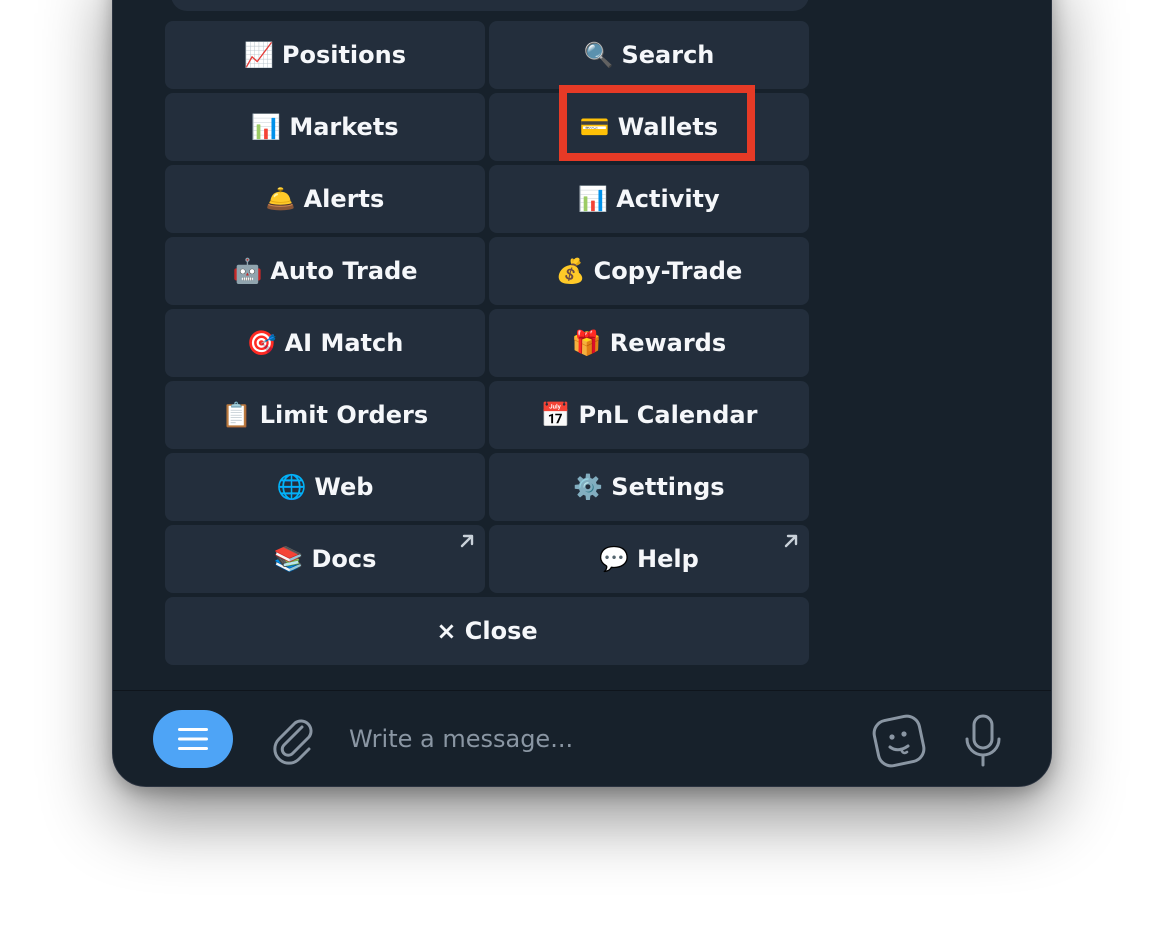 This screenshot has height=935, width=1164. What do you see at coordinates (594, 127) in the screenshot?
I see `credit-card-icon: 💳` at bounding box center [594, 127].